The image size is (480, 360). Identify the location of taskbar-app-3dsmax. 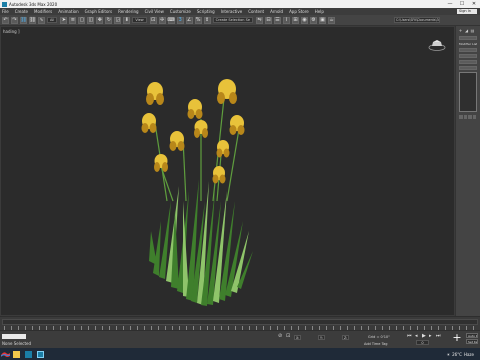
(28, 354).